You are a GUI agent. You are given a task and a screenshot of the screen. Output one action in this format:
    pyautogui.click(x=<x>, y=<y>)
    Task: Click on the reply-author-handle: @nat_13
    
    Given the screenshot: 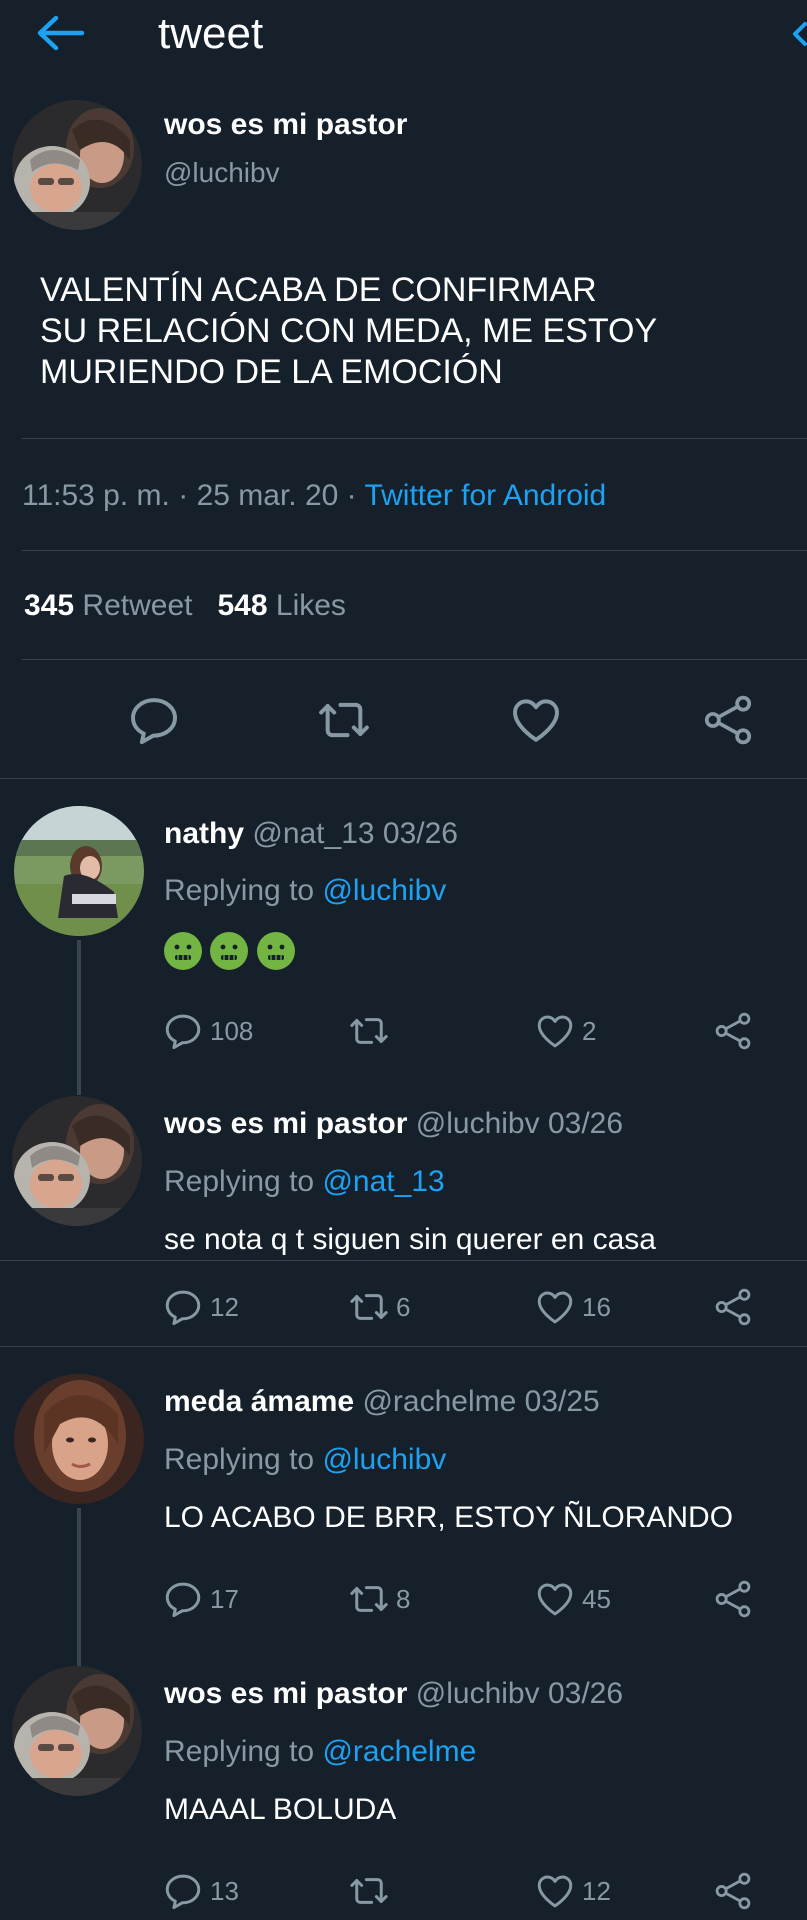 What is the action you would take?
    pyautogui.click(x=313, y=833)
    